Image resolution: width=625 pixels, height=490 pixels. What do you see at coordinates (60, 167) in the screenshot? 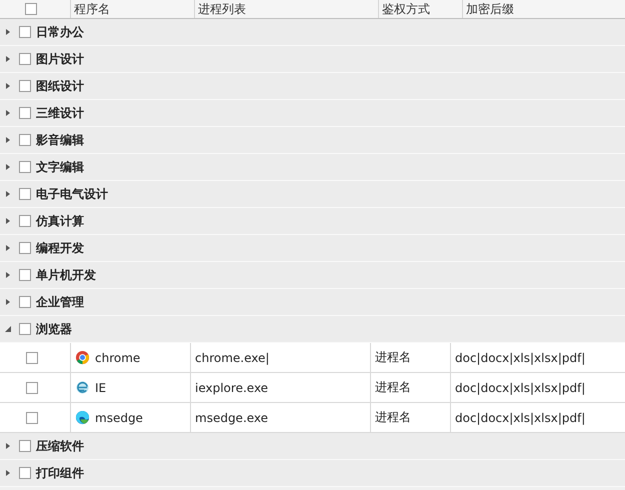
I see `group-name: 文字编辑` at bounding box center [60, 167].